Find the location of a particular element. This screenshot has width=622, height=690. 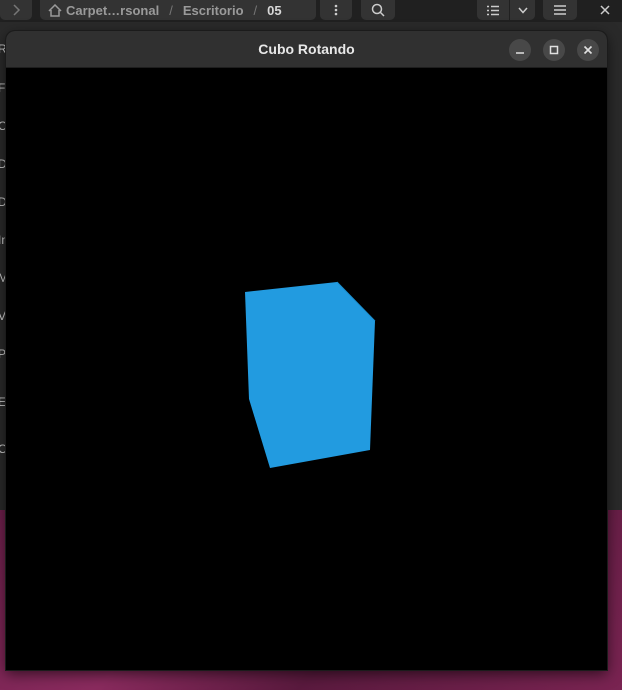

file-manager-headerbar: Carpet…rsonal / Escritorio / 05 is located at coordinates (311, 11).